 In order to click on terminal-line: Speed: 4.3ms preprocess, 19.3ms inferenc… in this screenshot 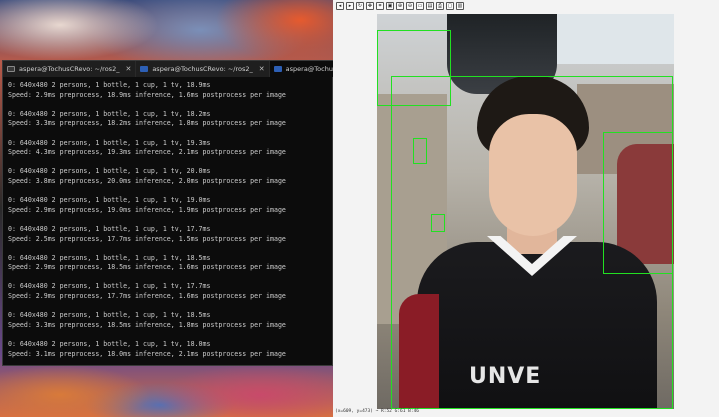, I will do `click(147, 152)`.